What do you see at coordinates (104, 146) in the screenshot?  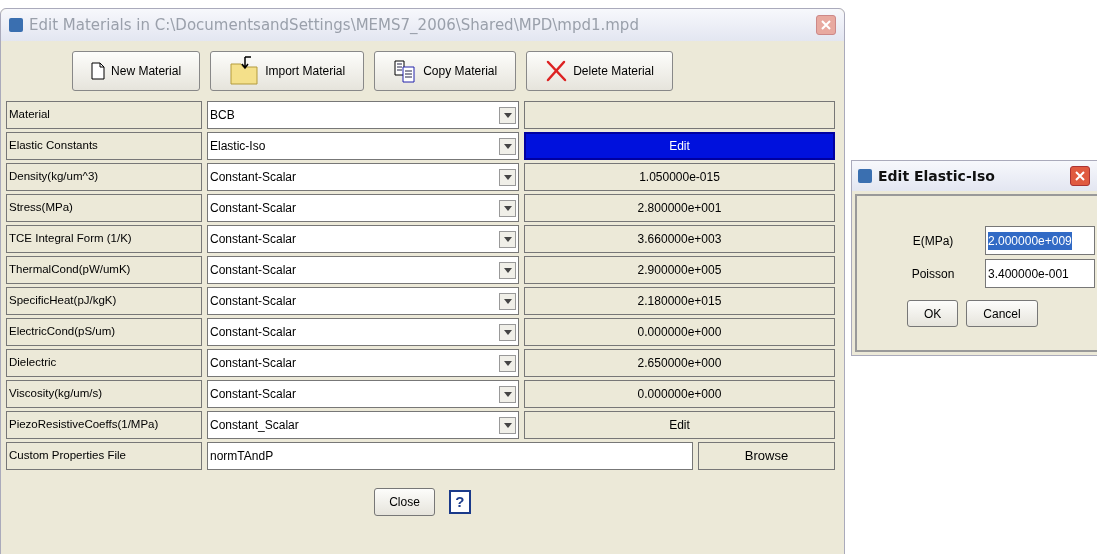 I see `property-label: Elastic Constants` at bounding box center [104, 146].